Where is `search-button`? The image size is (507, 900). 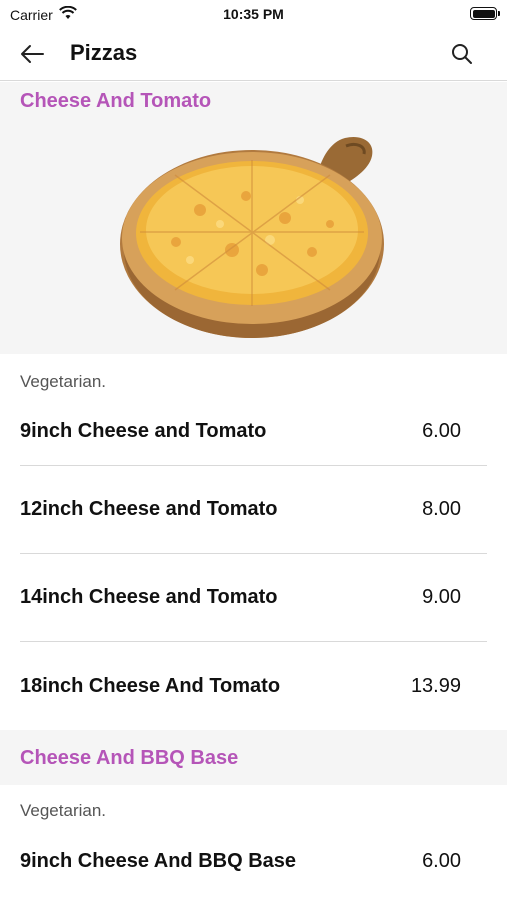 search-button is located at coordinates (462, 54).